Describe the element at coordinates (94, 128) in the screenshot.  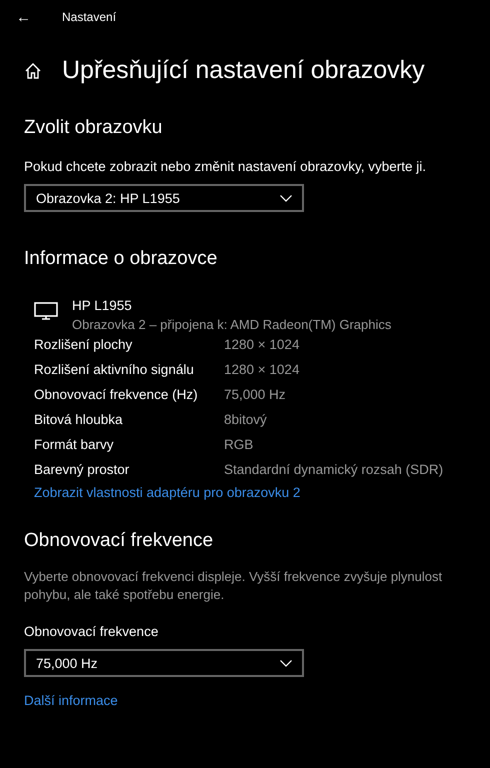
I see `section-heading: Zvolit obrazovku` at that location.